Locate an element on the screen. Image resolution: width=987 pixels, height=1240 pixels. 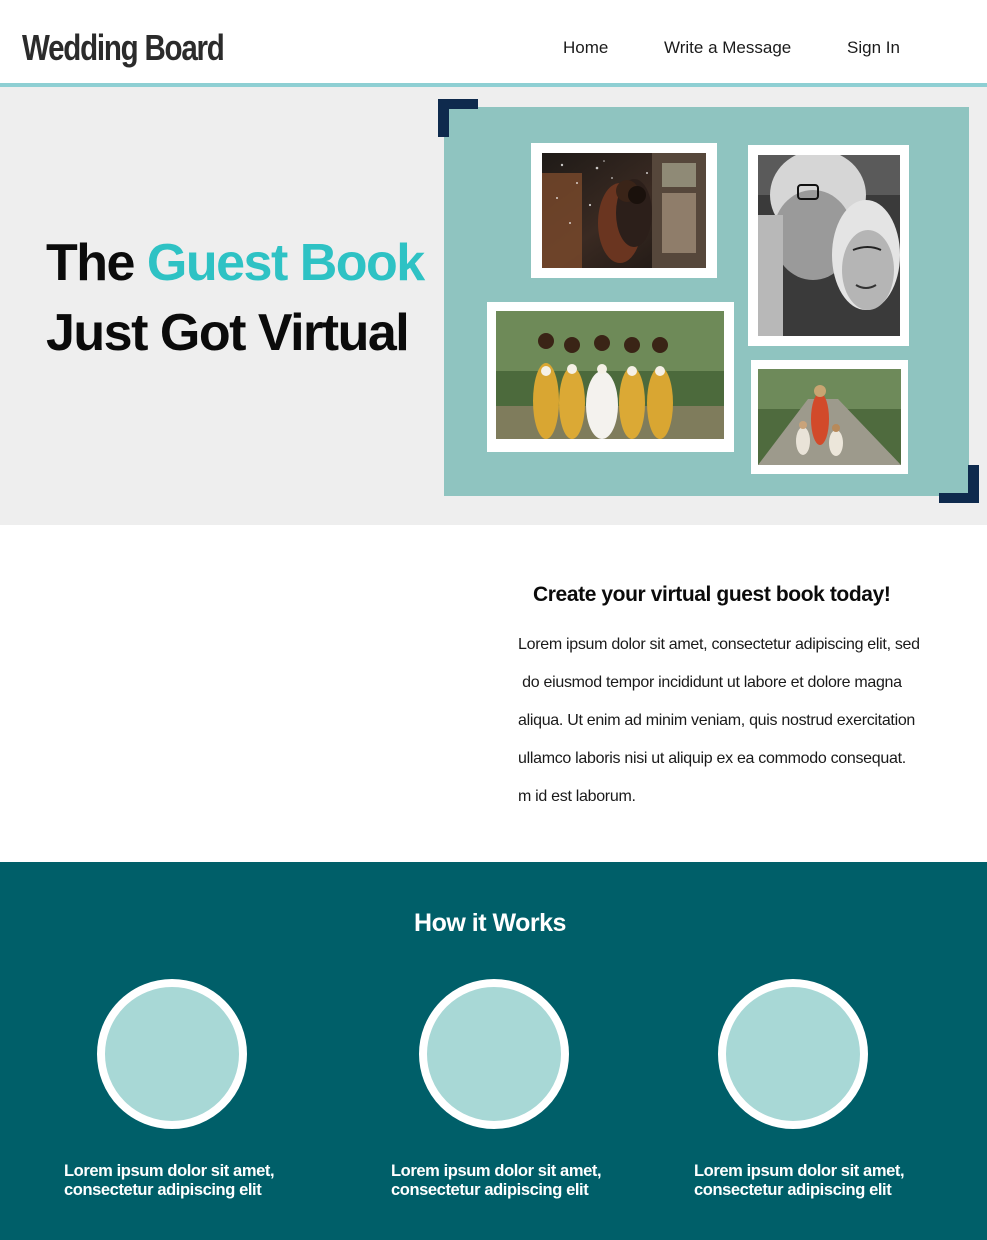
how-it-works-title: How it Works is located at coordinates (490, 923).